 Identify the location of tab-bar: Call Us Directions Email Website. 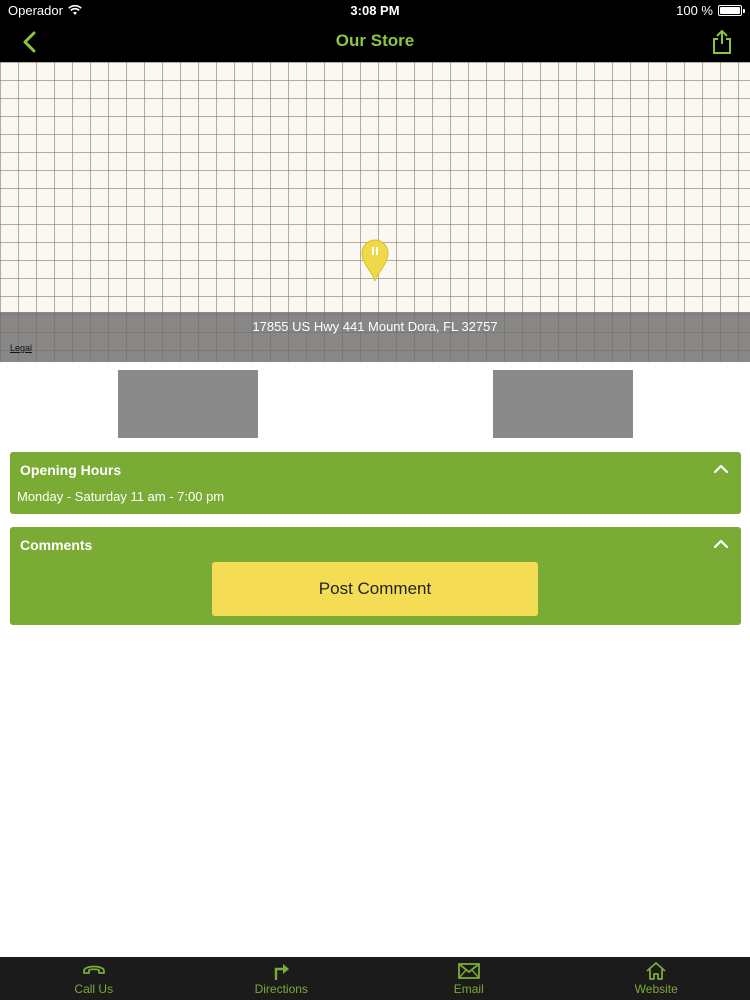
(375, 978).